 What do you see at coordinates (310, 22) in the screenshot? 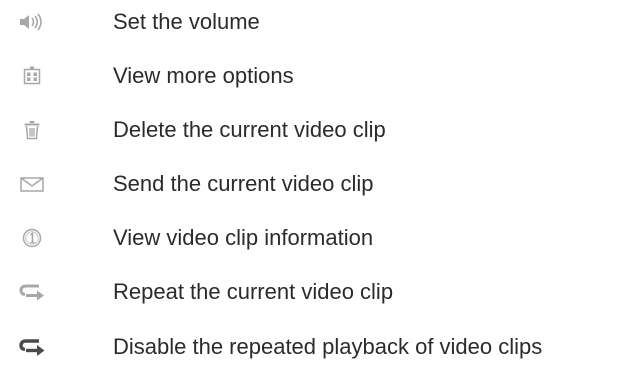
I see `list-item: Set the volume` at bounding box center [310, 22].